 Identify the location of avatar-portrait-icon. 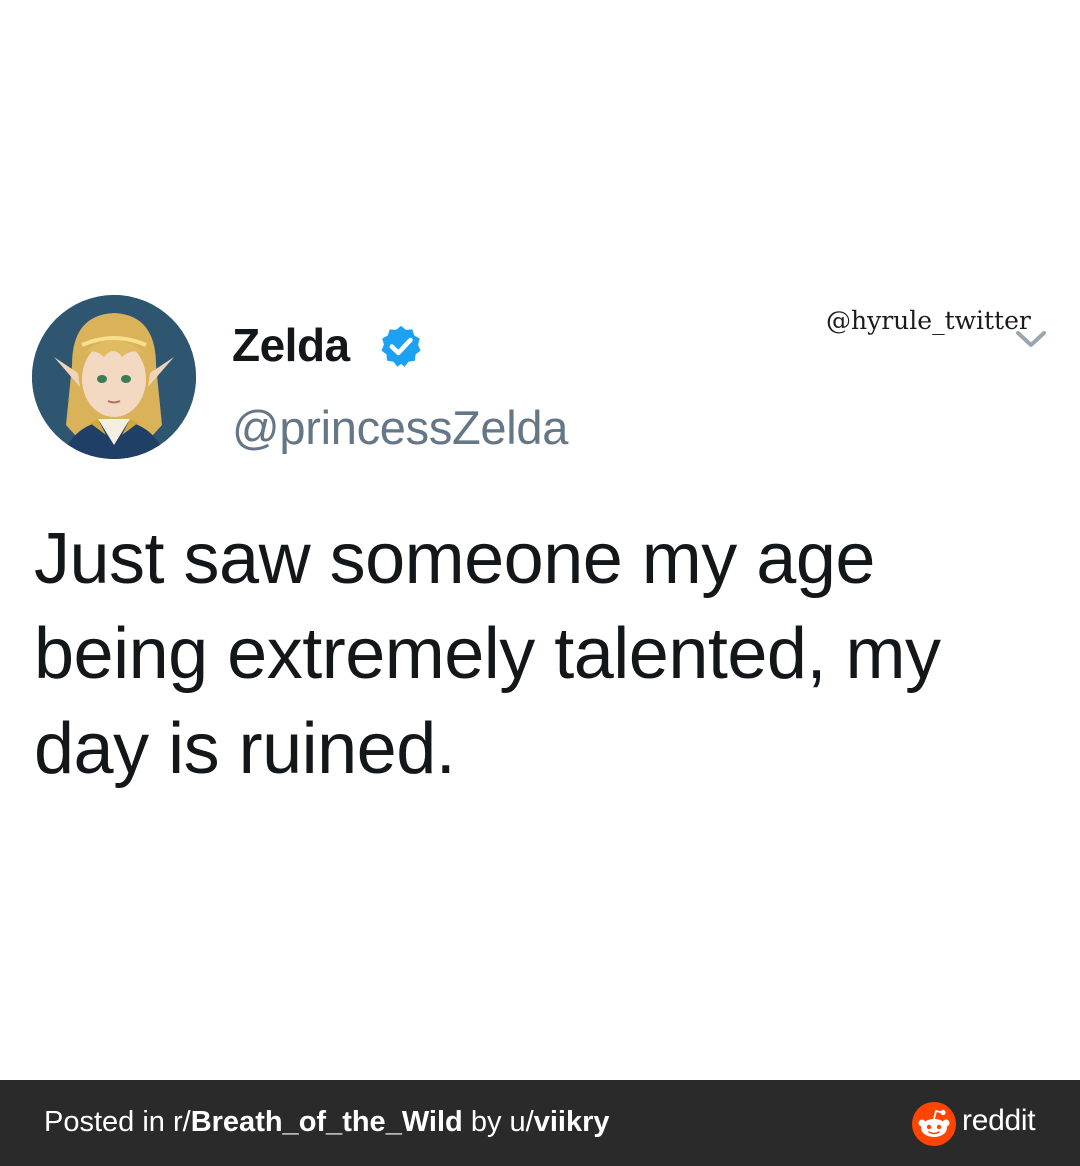
(114, 377).